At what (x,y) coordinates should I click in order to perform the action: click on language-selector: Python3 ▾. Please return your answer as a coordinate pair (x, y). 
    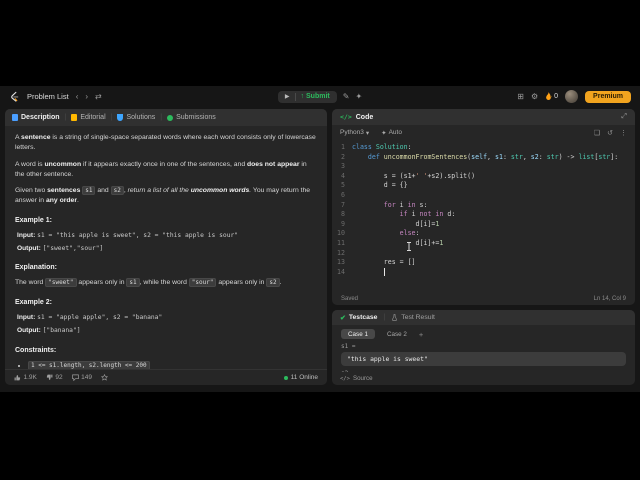
    Looking at the image, I should click on (354, 133).